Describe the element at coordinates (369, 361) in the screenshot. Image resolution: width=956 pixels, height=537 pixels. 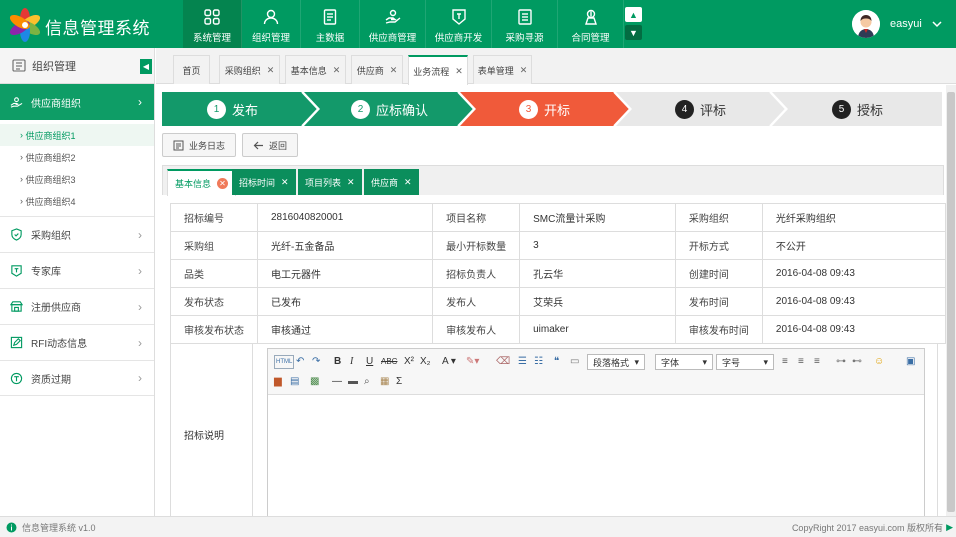
I see `underline-icon: U` at that location.